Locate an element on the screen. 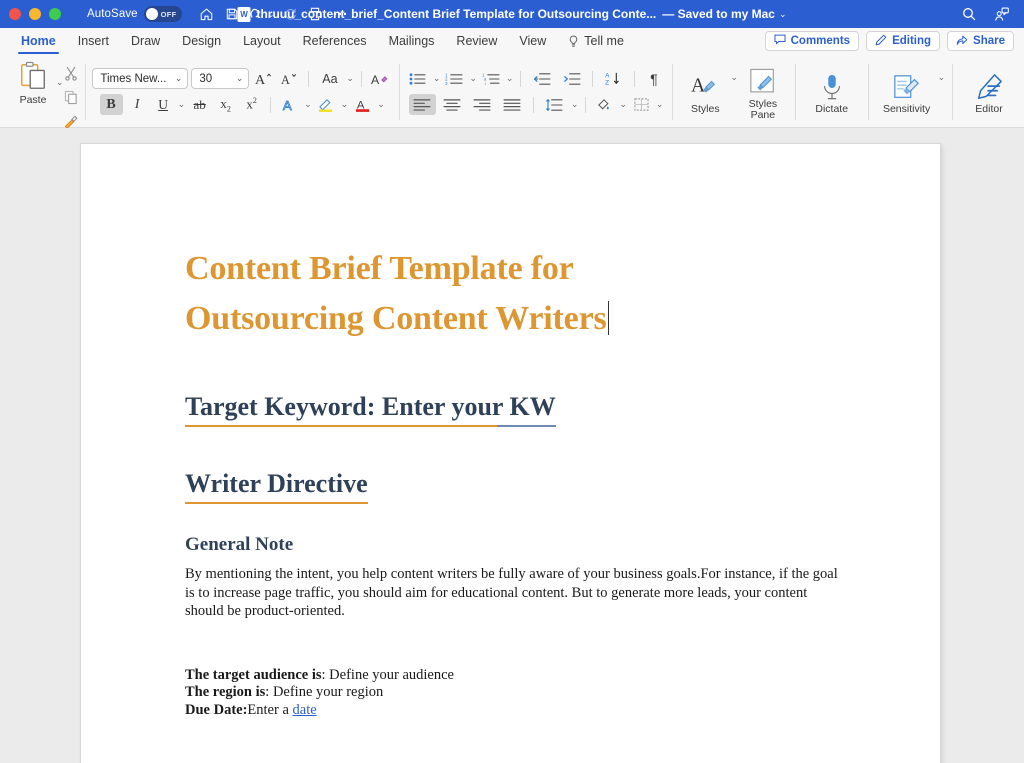 The image size is (1024, 763). tab-draw: Draw is located at coordinates (145, 41).